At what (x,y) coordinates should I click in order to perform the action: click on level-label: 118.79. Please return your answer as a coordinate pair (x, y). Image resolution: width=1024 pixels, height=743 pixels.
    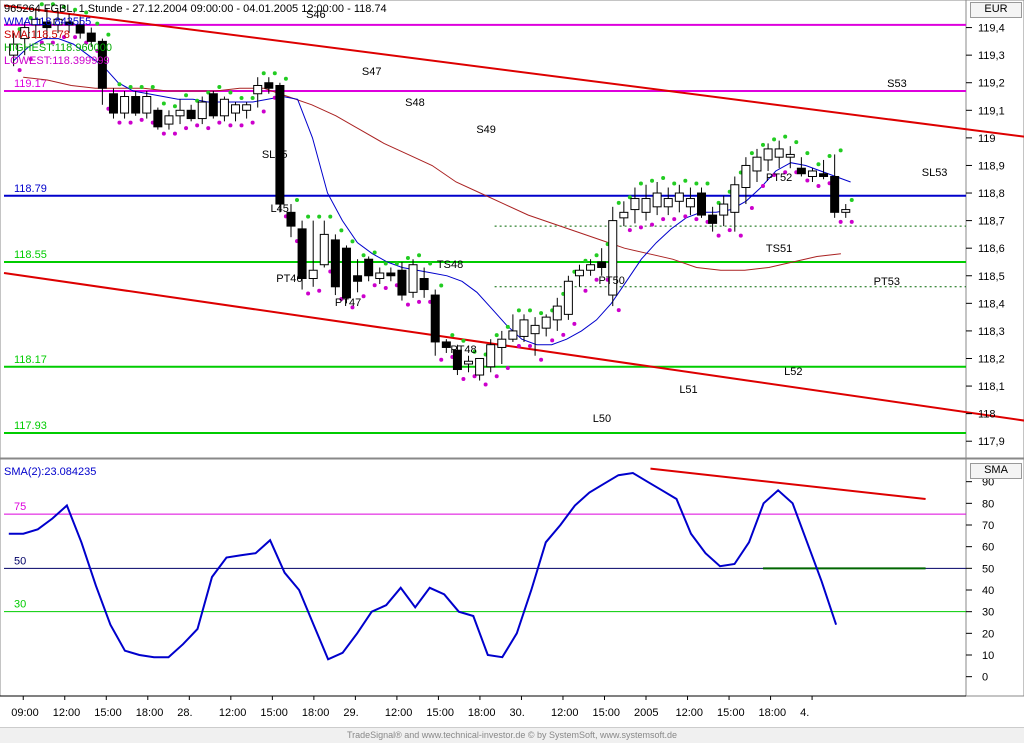
    Looking at the image, I should click on (30, 189).